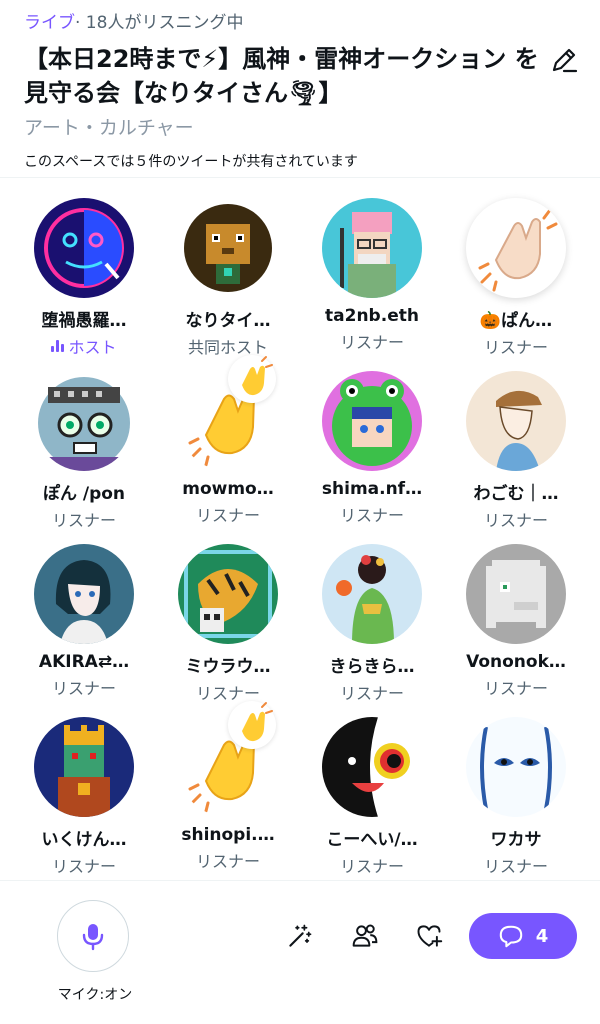  I want to click on blue-eyes-avatar, so click(516, 767).